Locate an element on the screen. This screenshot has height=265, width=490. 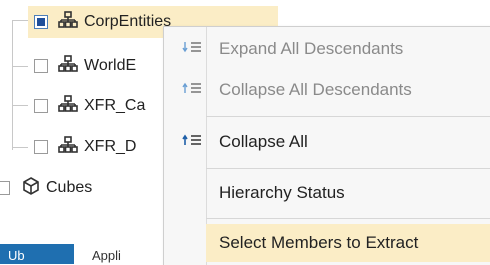
tree-node-worlde: WorldE is located at coordinates (85, 66).